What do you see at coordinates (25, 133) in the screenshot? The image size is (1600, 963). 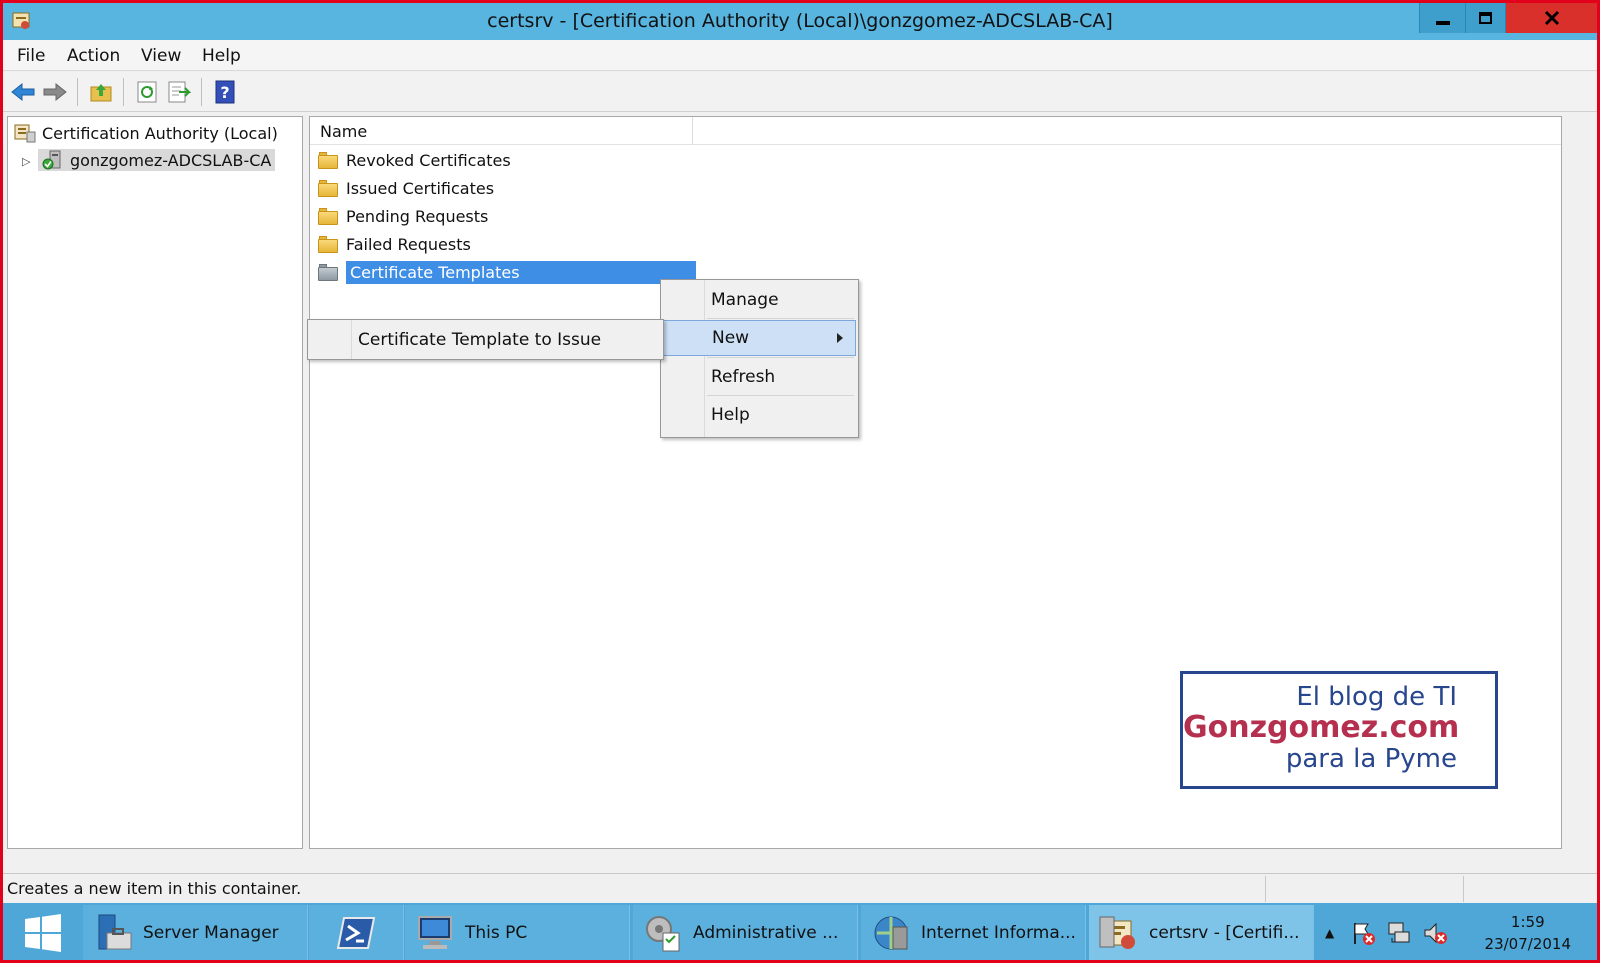 I see `ca-root-icon` at bounding box center [25, 133].